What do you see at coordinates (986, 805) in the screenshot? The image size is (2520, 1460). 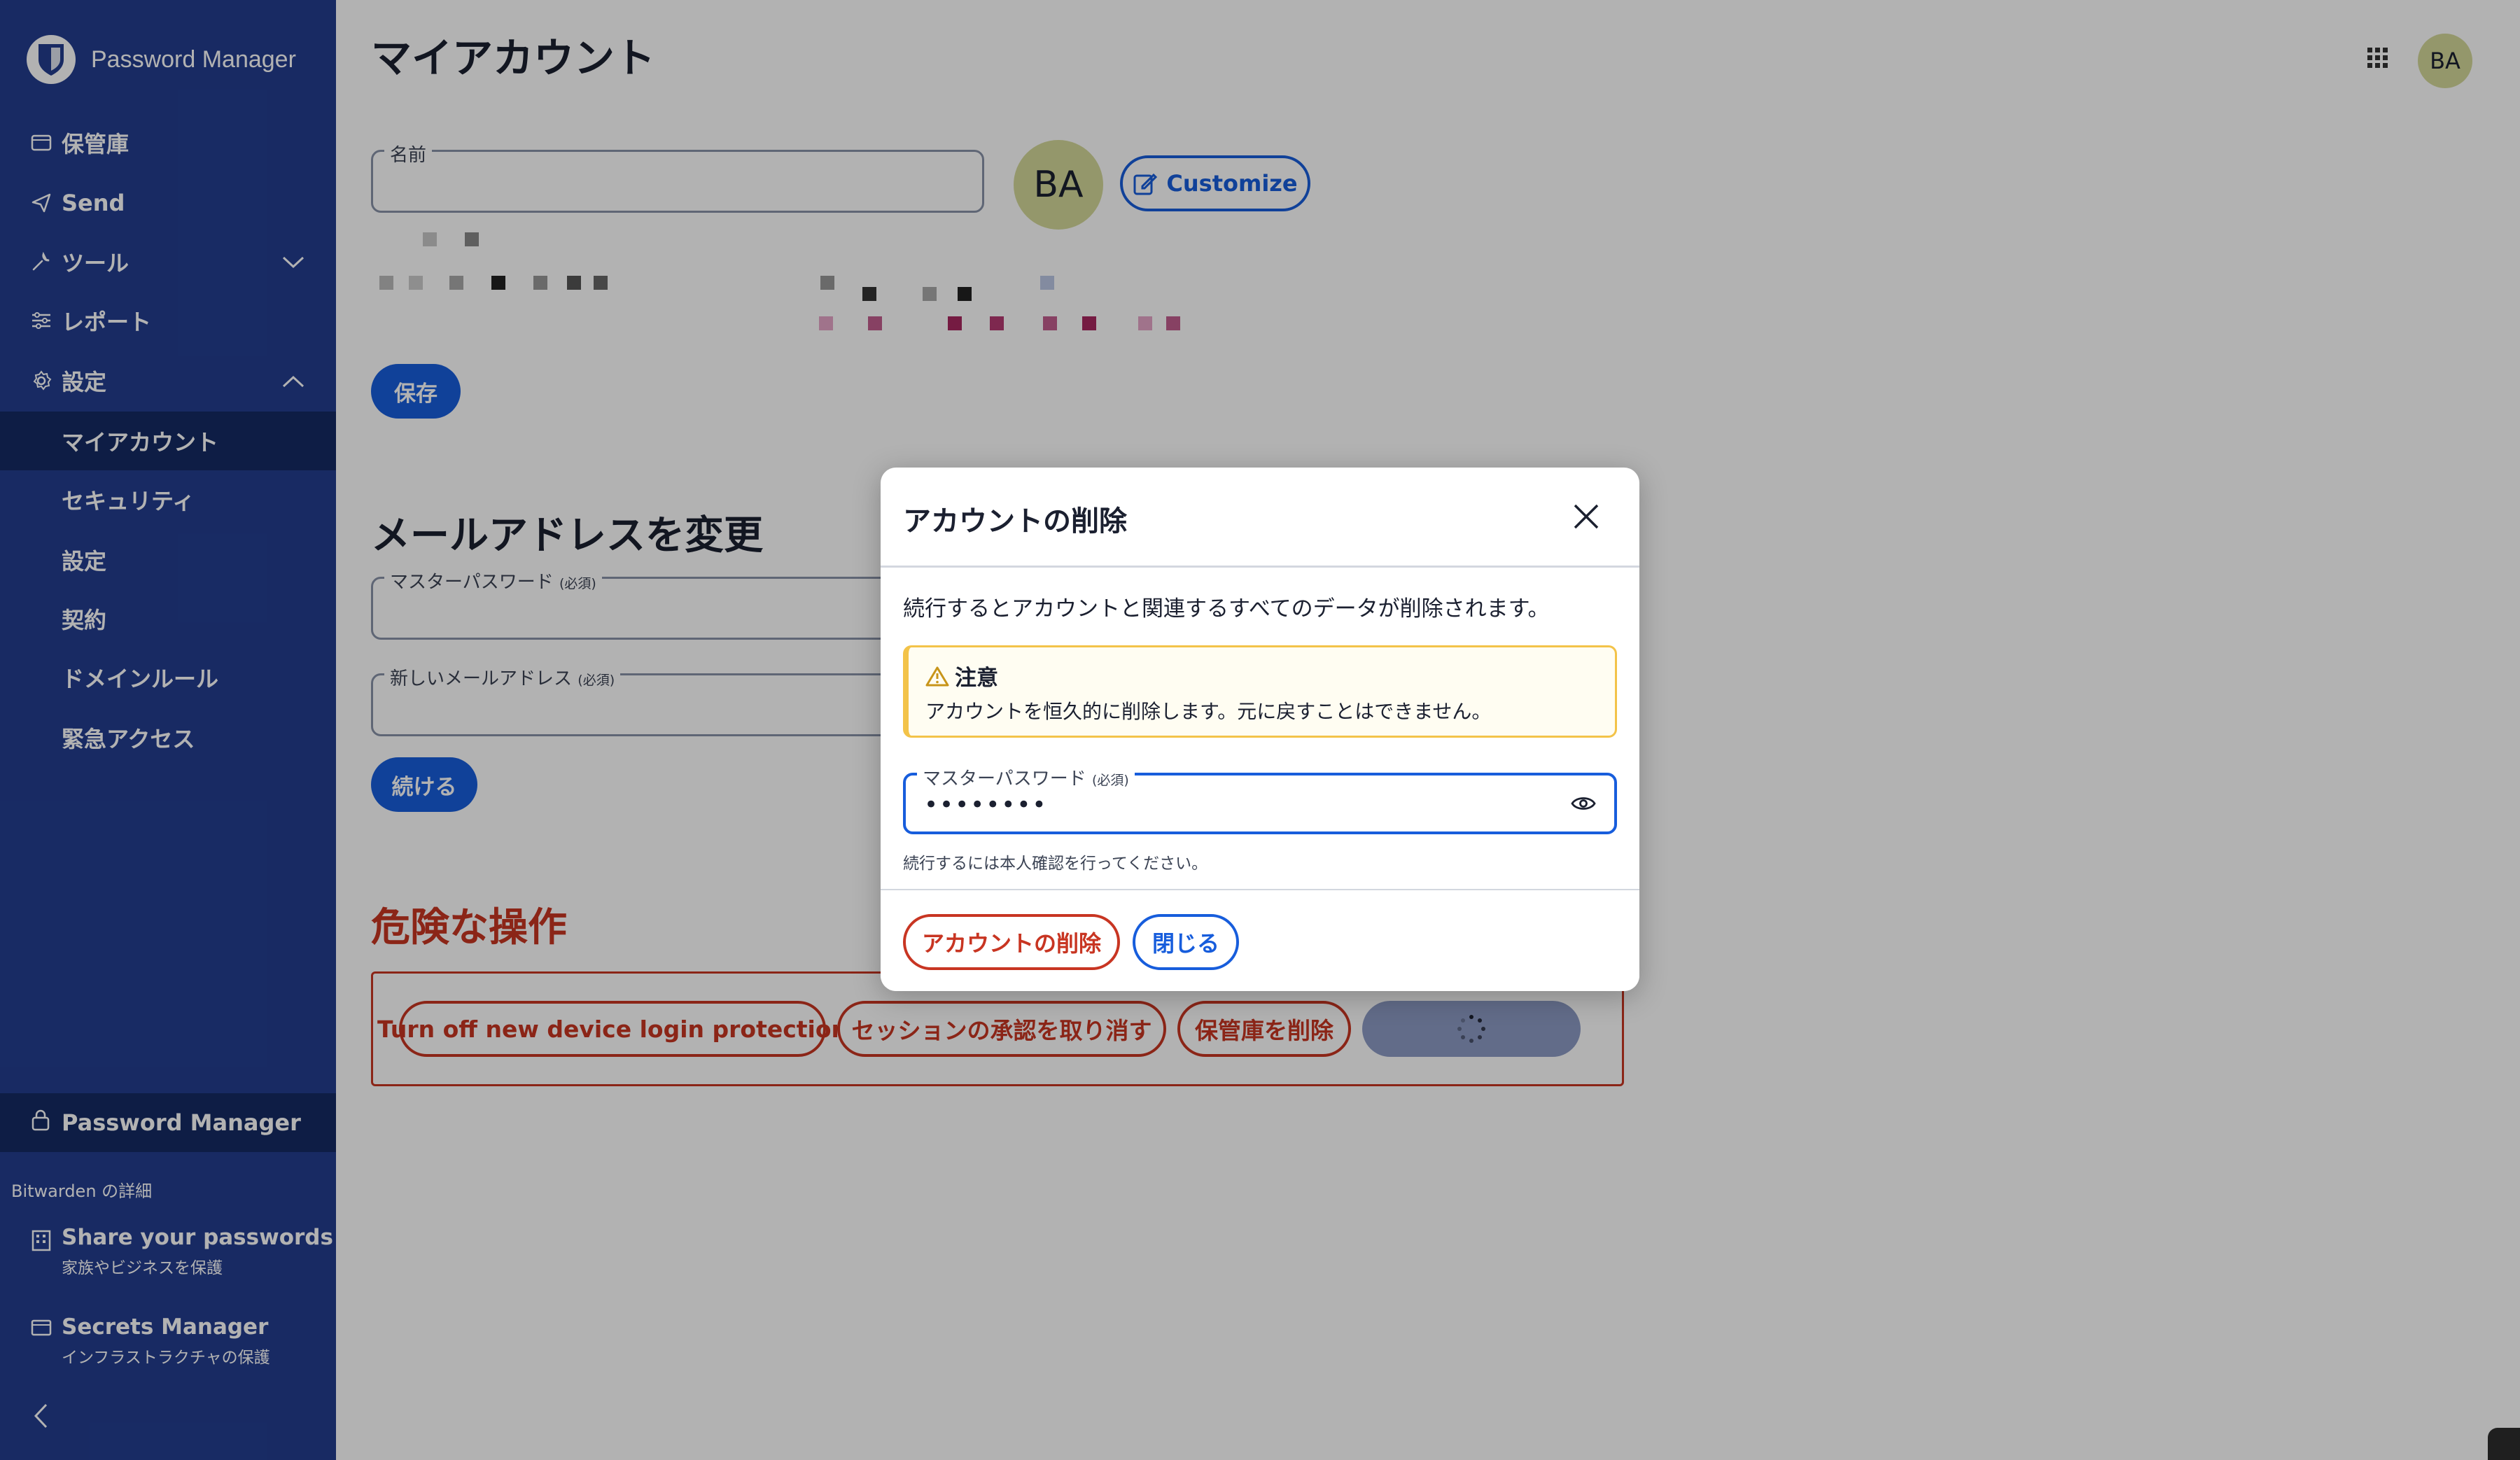 I see `password-value: ••••••••` at bounding box center [986, 805].